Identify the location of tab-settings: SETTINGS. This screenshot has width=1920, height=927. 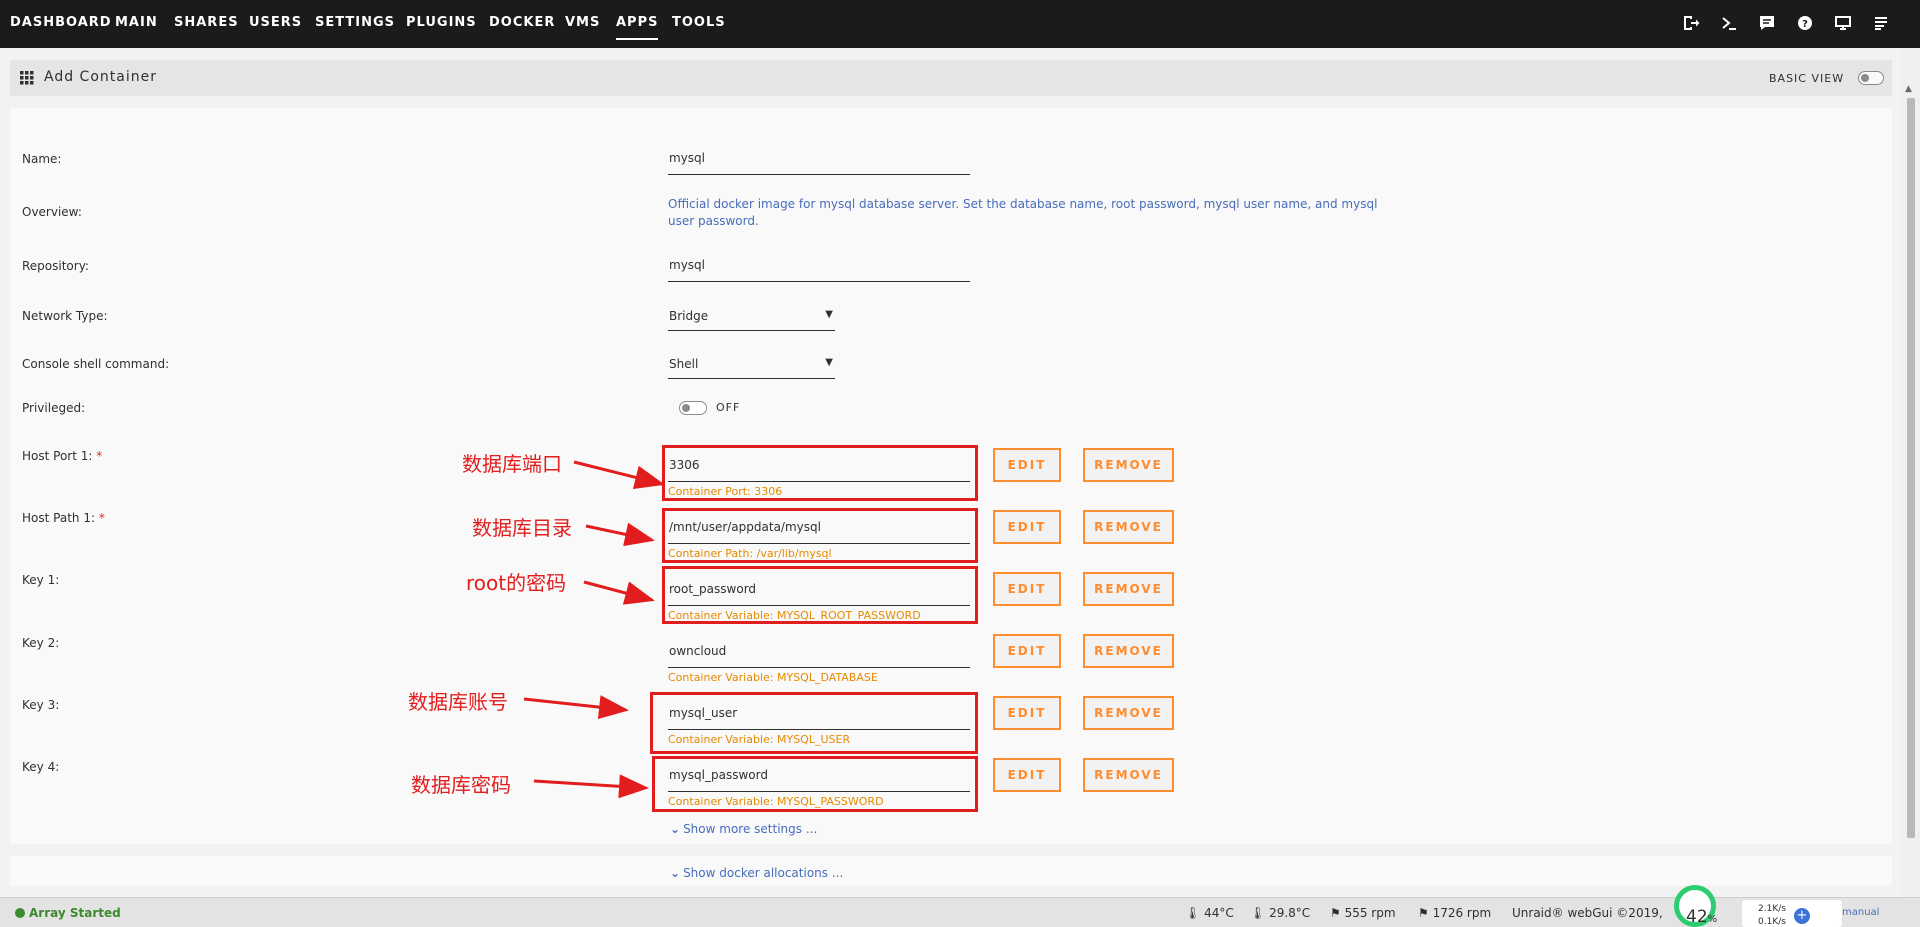
(355, 22).